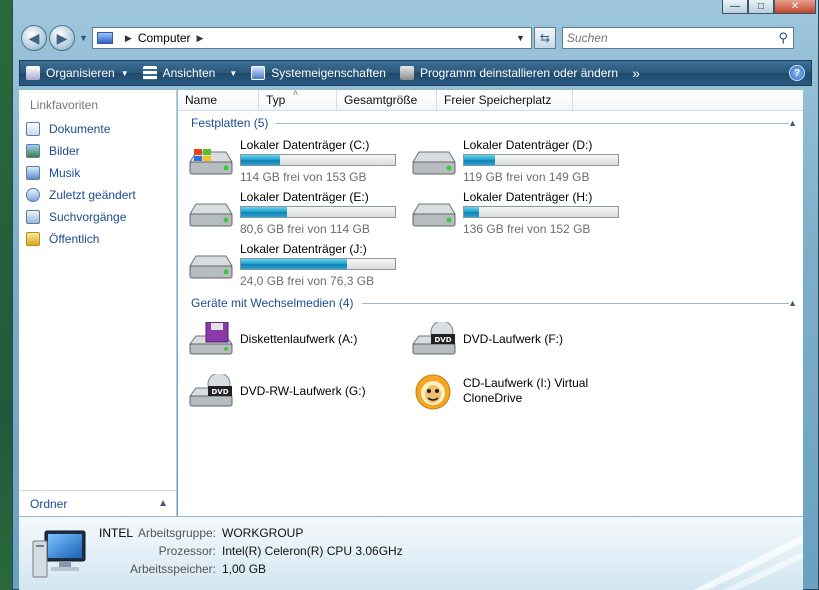 The width and height of the screenshot is (819, 590). I want to click on removable-drive-item: DVD DVD-Laufwerk (F:), so click(519, 339).